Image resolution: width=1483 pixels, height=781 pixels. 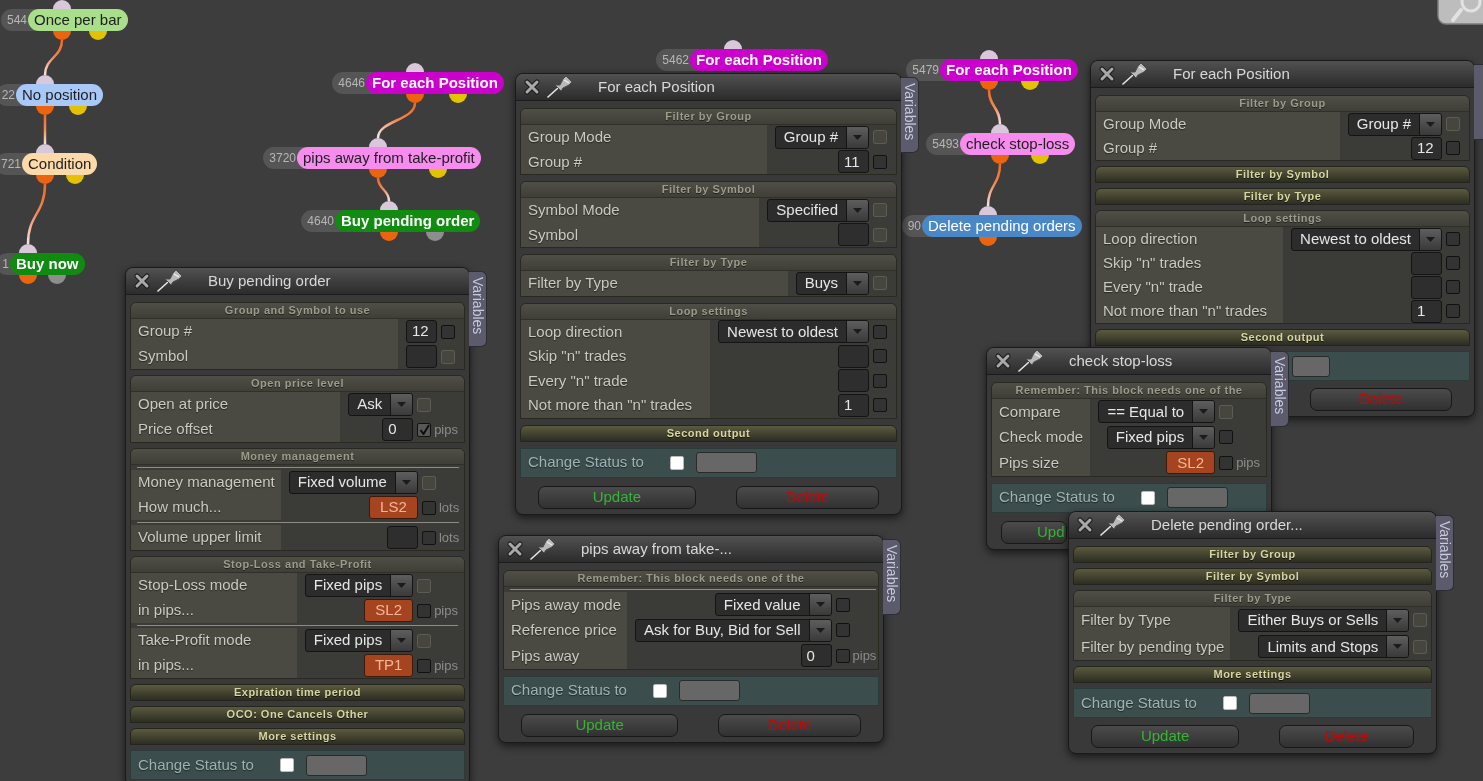 I want to click on section-header: Stop-Loss and Take-Profit, so click(x=297, y=565).